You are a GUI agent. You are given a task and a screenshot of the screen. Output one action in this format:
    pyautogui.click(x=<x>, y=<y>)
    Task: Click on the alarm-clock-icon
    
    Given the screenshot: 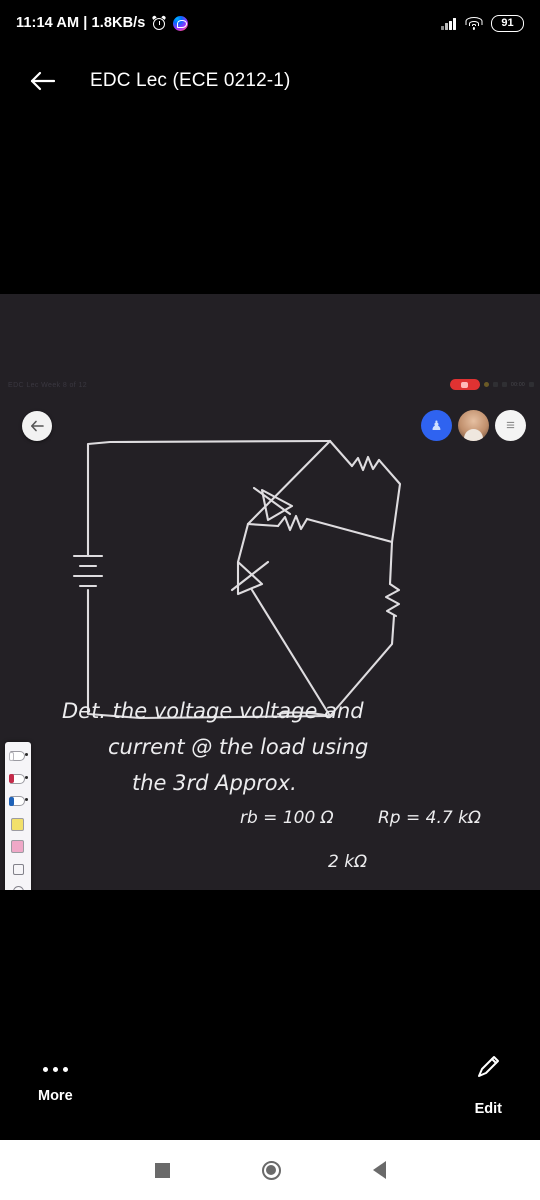 What is the action you would take?
    pyautogui.click(x=159, y=22)
    